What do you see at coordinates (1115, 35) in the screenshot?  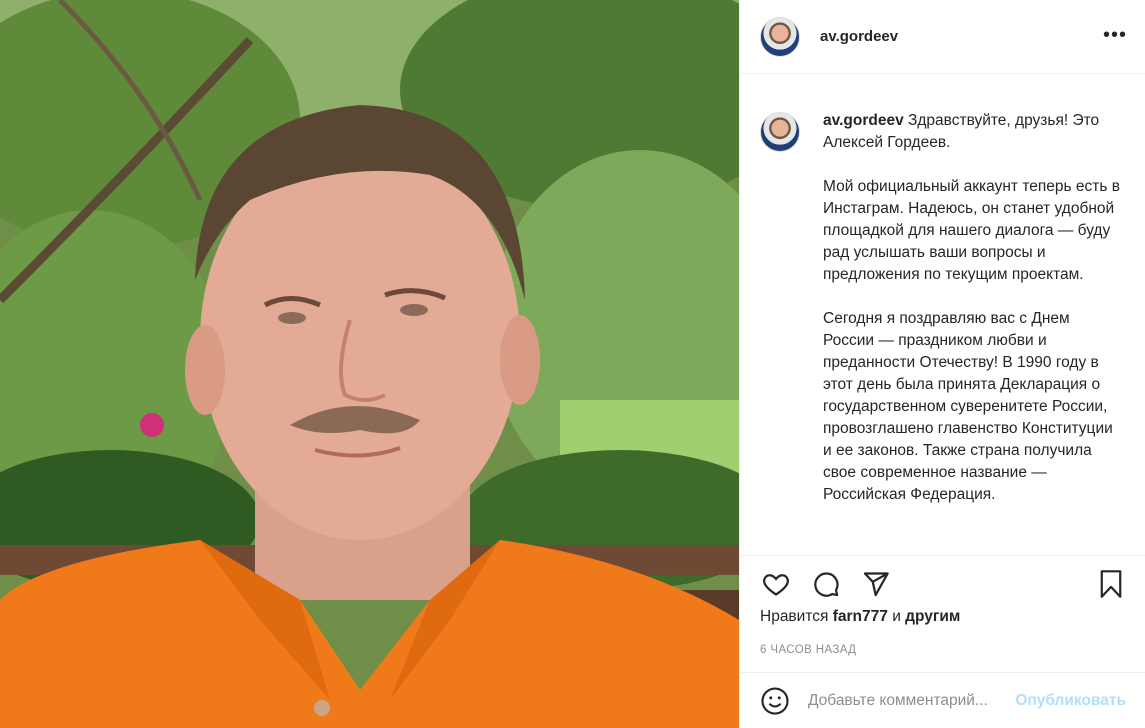 I see `more-horizontal-icon: •••` at bounding box center [1115, 35].